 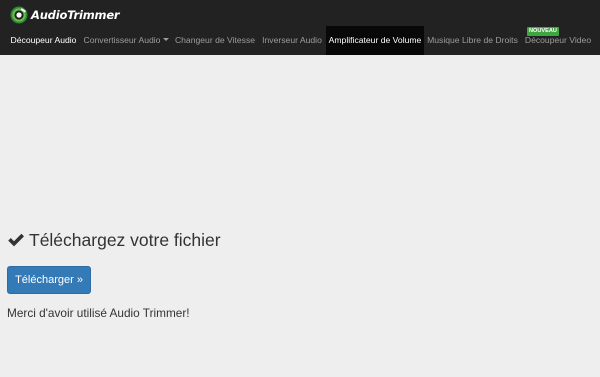 I want to click on nav-item-label: Découpeur Video, so click(x=558, y=40).